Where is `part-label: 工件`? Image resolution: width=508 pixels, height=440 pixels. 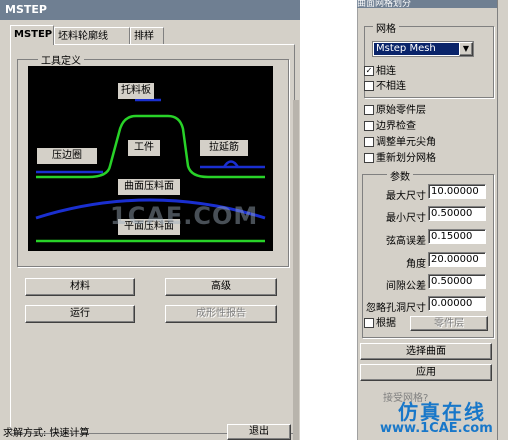
part-label: 工件 is located at coordinates (144, 148).